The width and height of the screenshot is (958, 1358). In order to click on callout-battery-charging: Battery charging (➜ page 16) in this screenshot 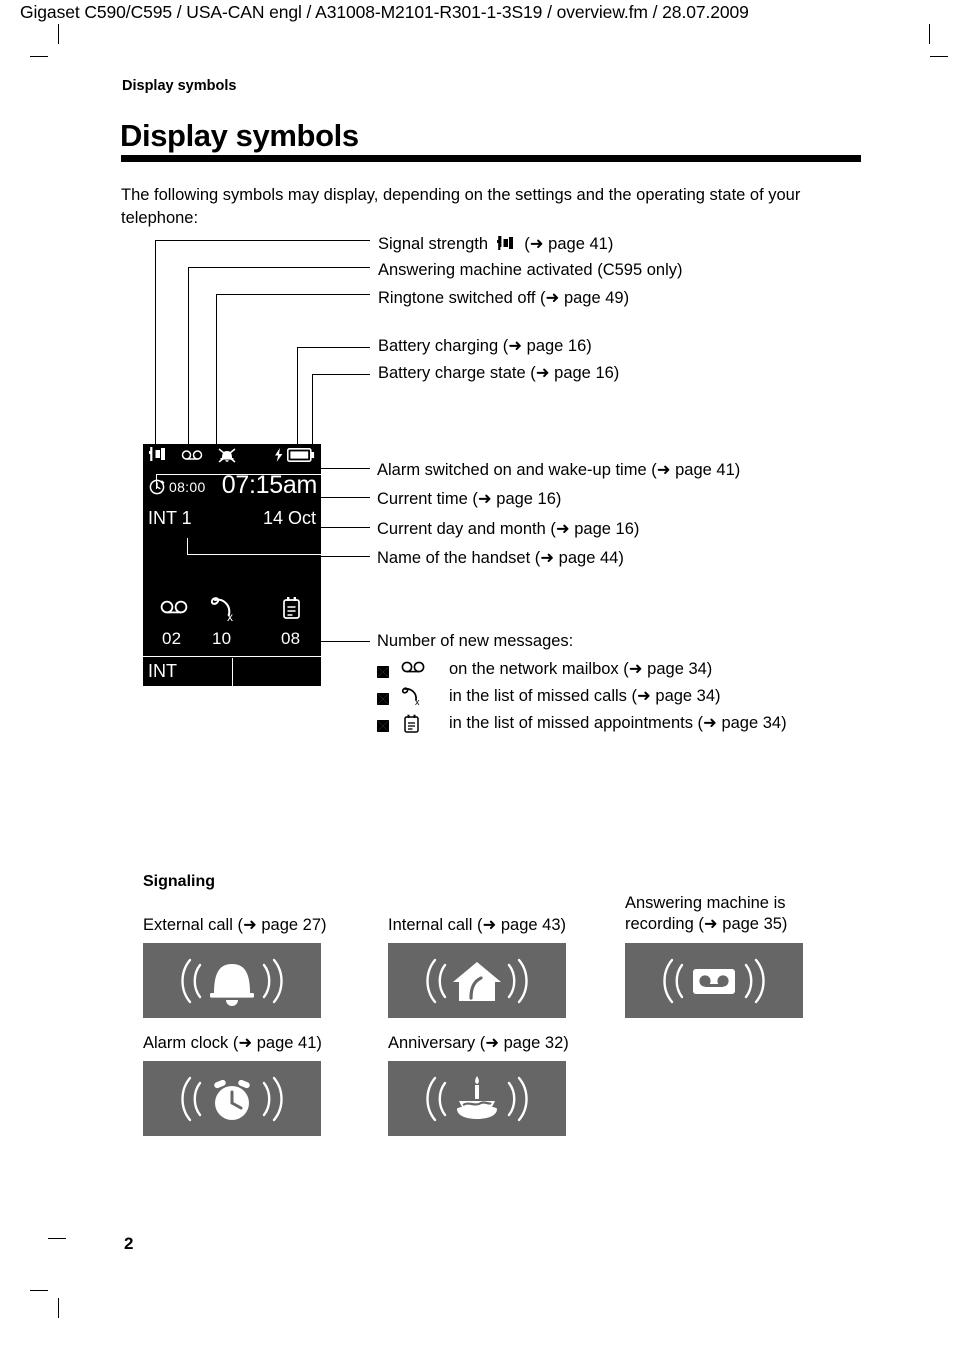, I will do `click(485, 346)`.